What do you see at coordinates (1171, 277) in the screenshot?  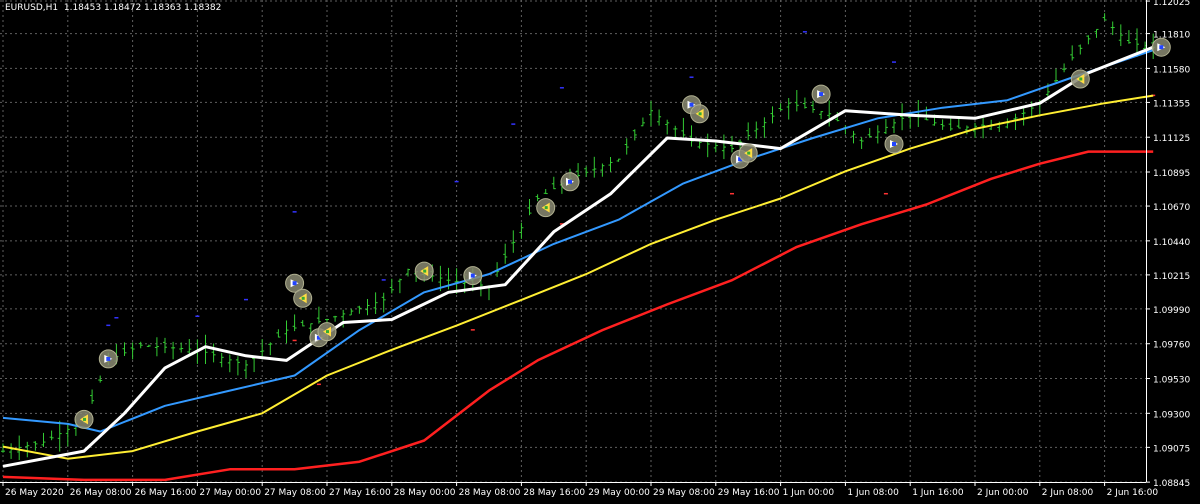 I see `price-tick-label: 1.10215` at bounding box center [1171, 277].